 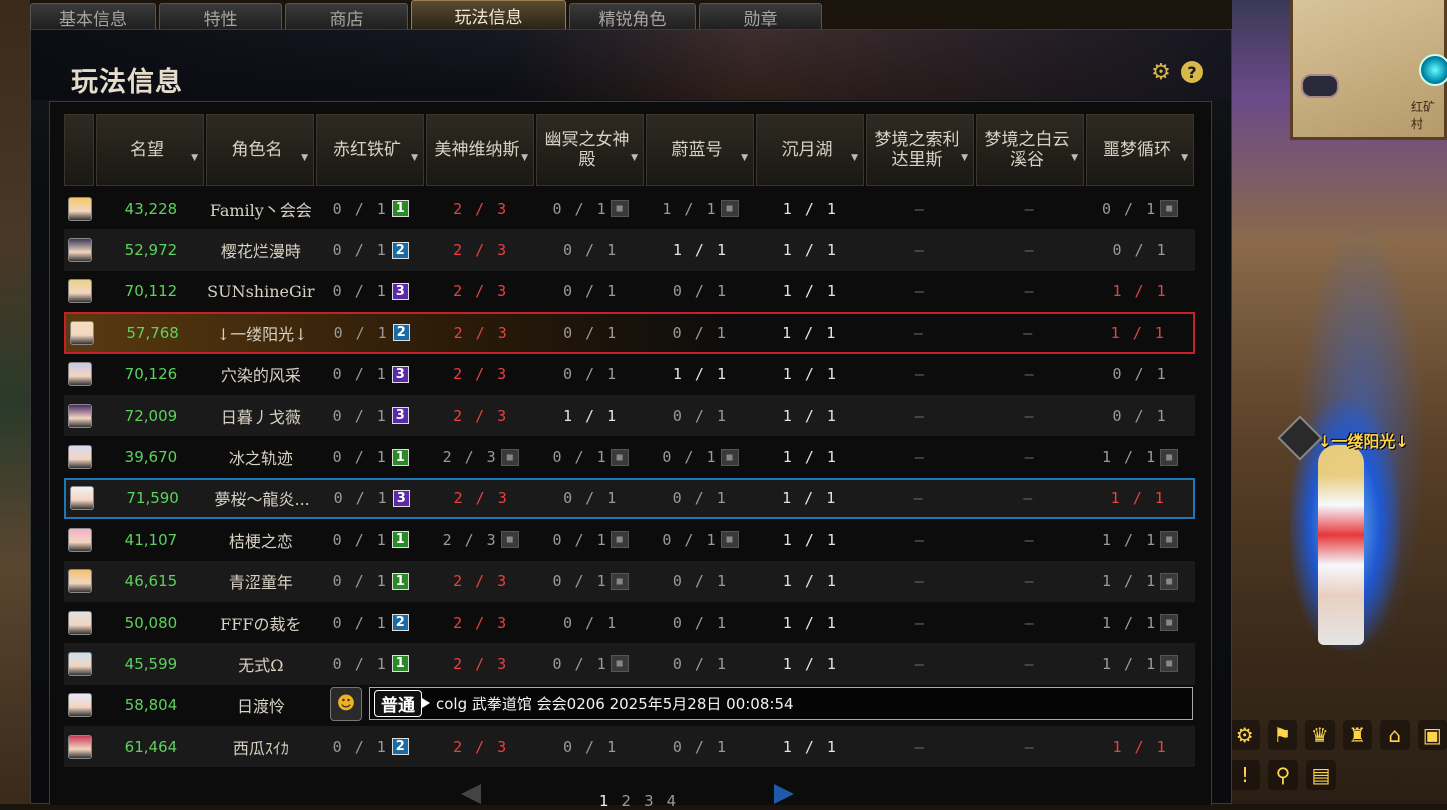 What do you see at coordinates (1368, 70) in the screenshot?
I see `minimap: 红矿村` at bounding box center [1368, 70].